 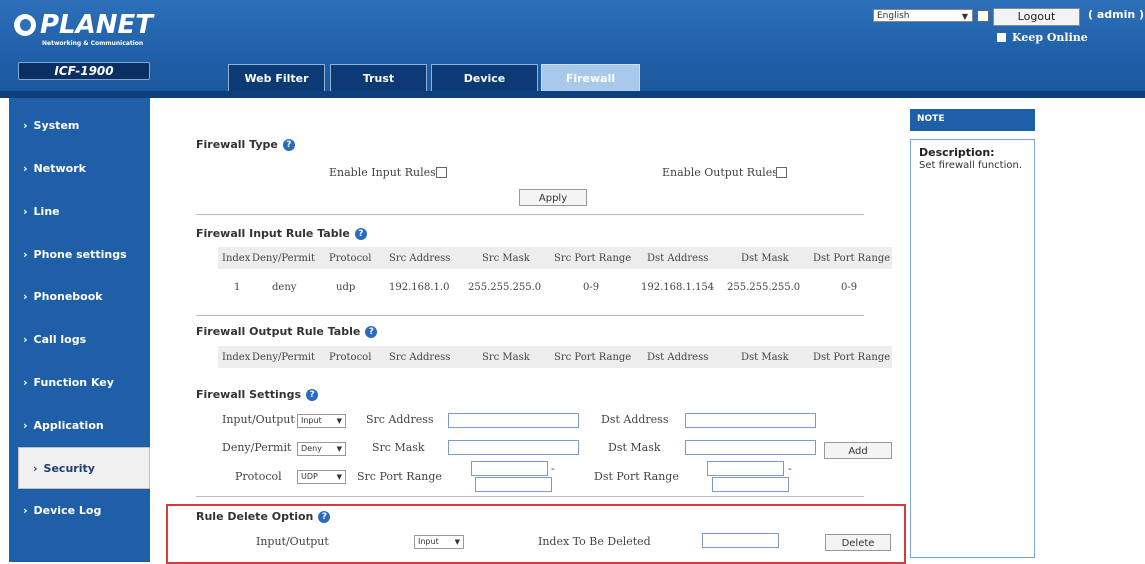 What do you see at coordinates (1116, 14) in the screenshot?
I see `user-label: ( admin )` at bounding box center [1116, 14].